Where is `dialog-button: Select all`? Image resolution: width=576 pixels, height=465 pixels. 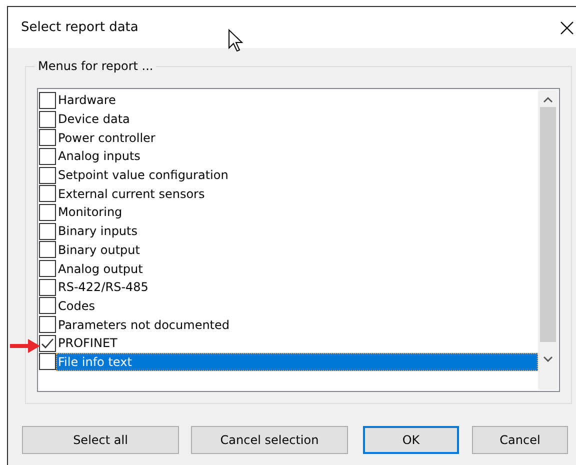
dialog-button: Select all is located at coordinates (100, 440).